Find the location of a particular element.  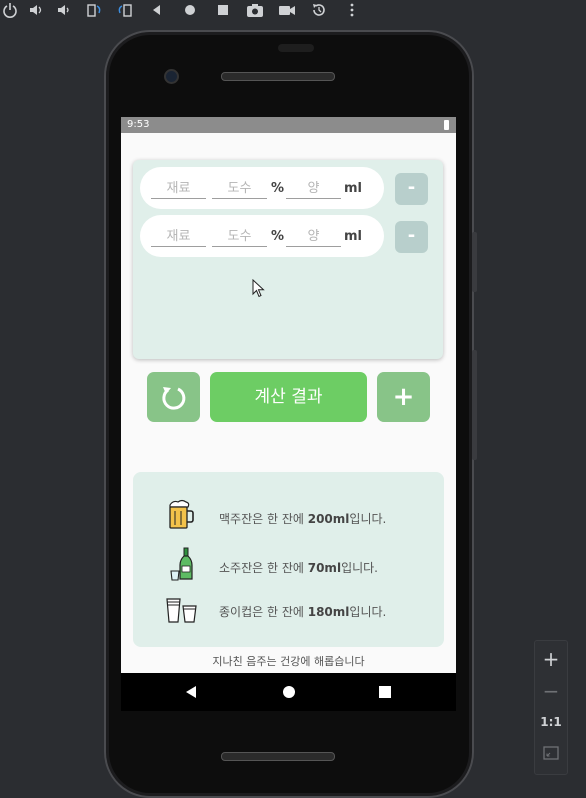

nav-back-icon is located at coordinates (191, 692).